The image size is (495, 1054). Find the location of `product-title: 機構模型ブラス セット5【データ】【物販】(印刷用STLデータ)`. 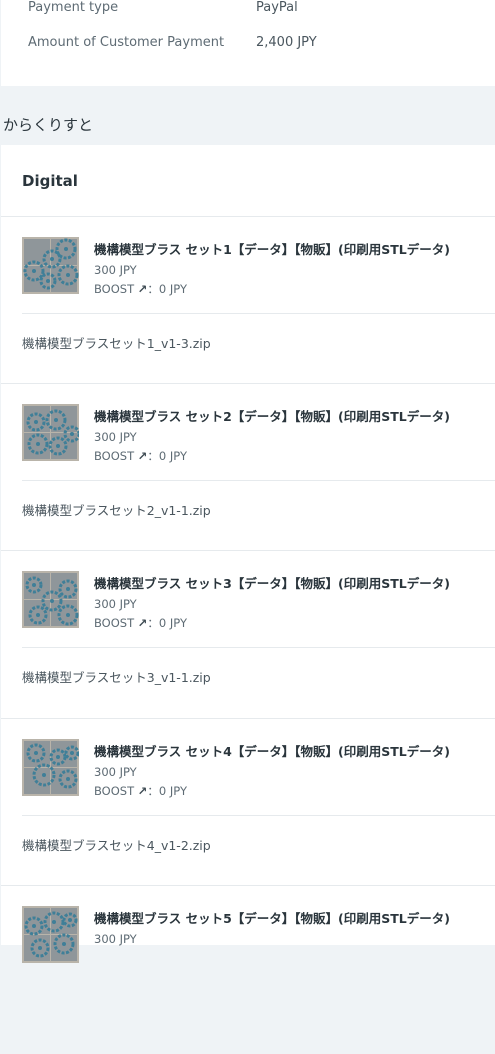

product-title: 機構模型ブラス セット5【データ】【物販】(印刷用STLデータ) is located at coordinates (272, 917).